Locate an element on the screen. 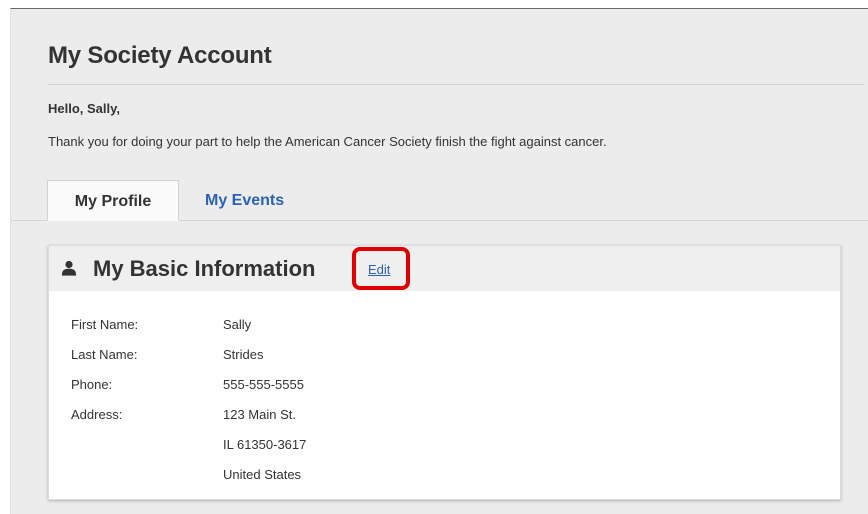 The width and height of the screenshot is (868, 514). page-title: My Society Account is located at coordinates (160, 55).